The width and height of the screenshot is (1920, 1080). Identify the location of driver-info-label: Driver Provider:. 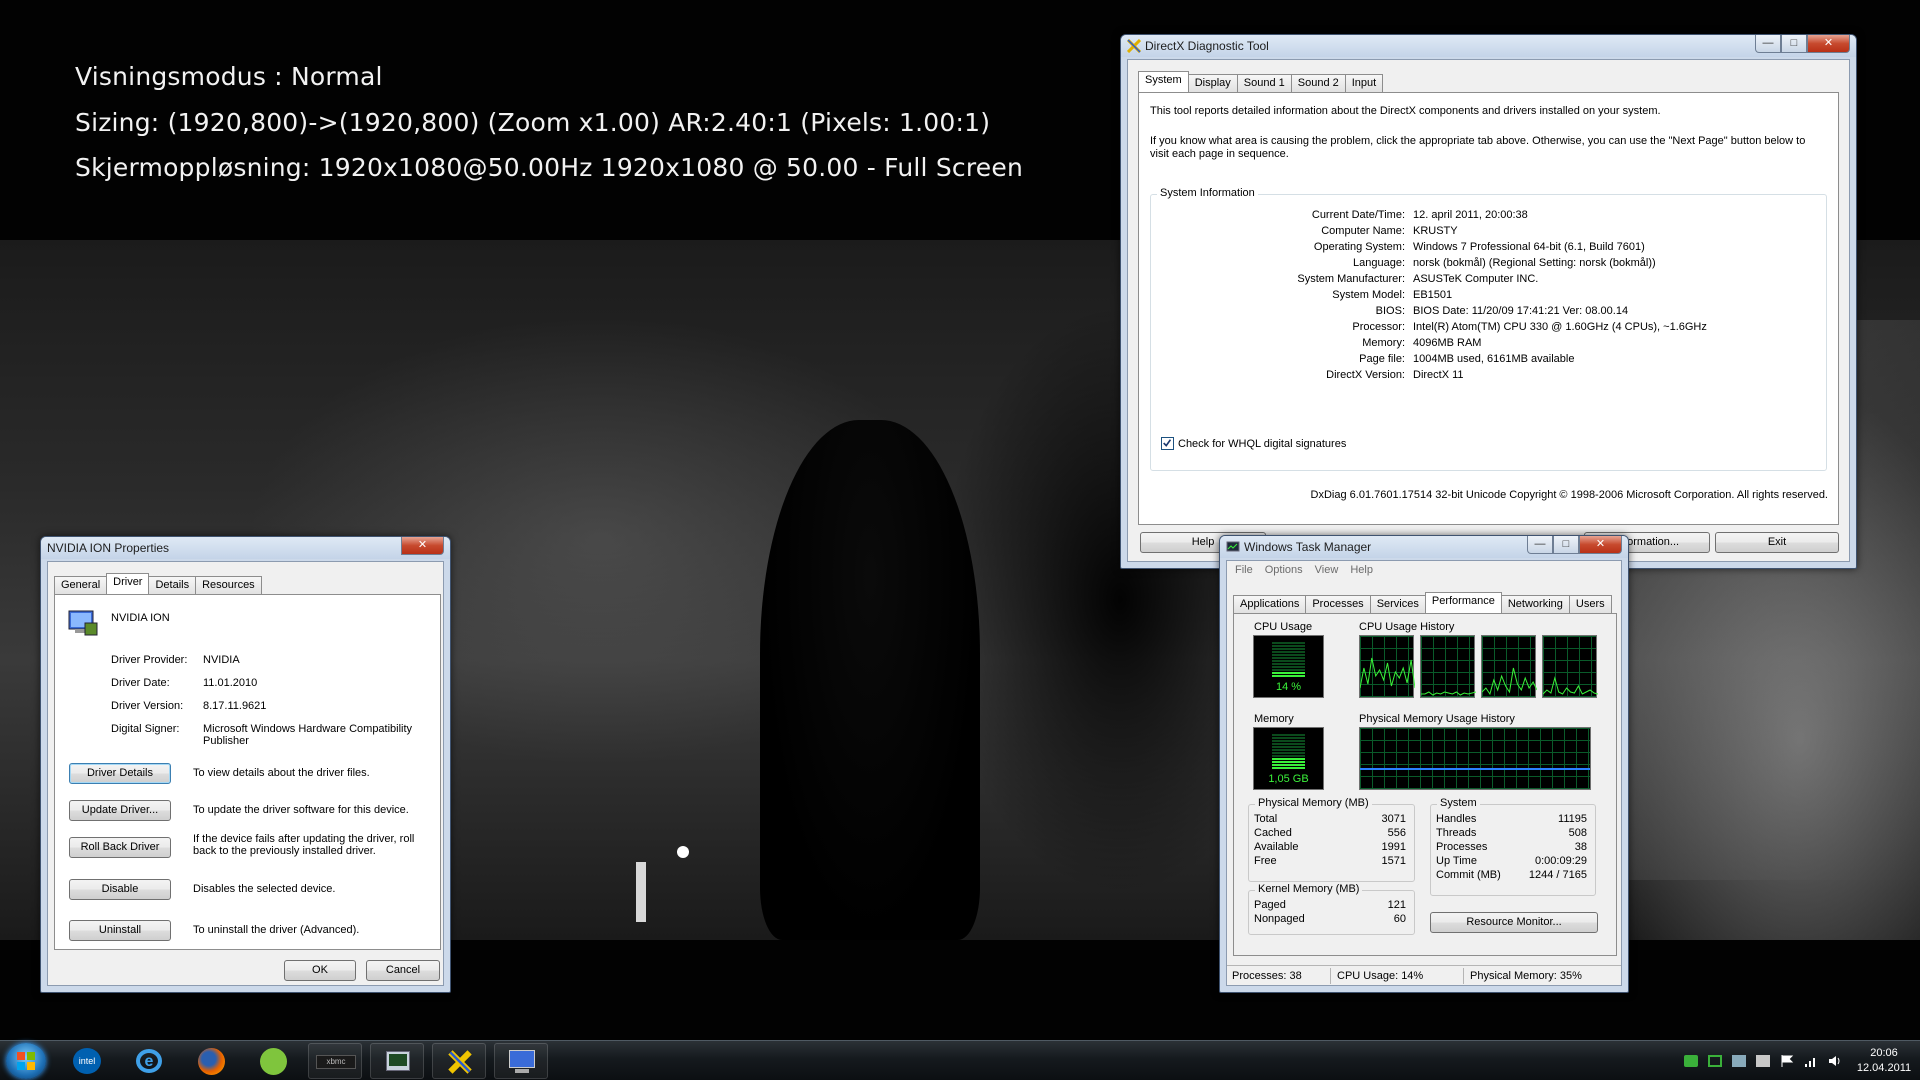
(149, 660).